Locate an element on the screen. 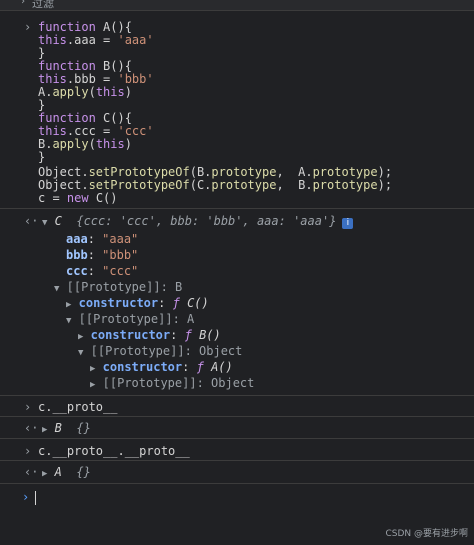 The image size is (474, 545). code-text: B(){ is located at coordinates (113, 66).